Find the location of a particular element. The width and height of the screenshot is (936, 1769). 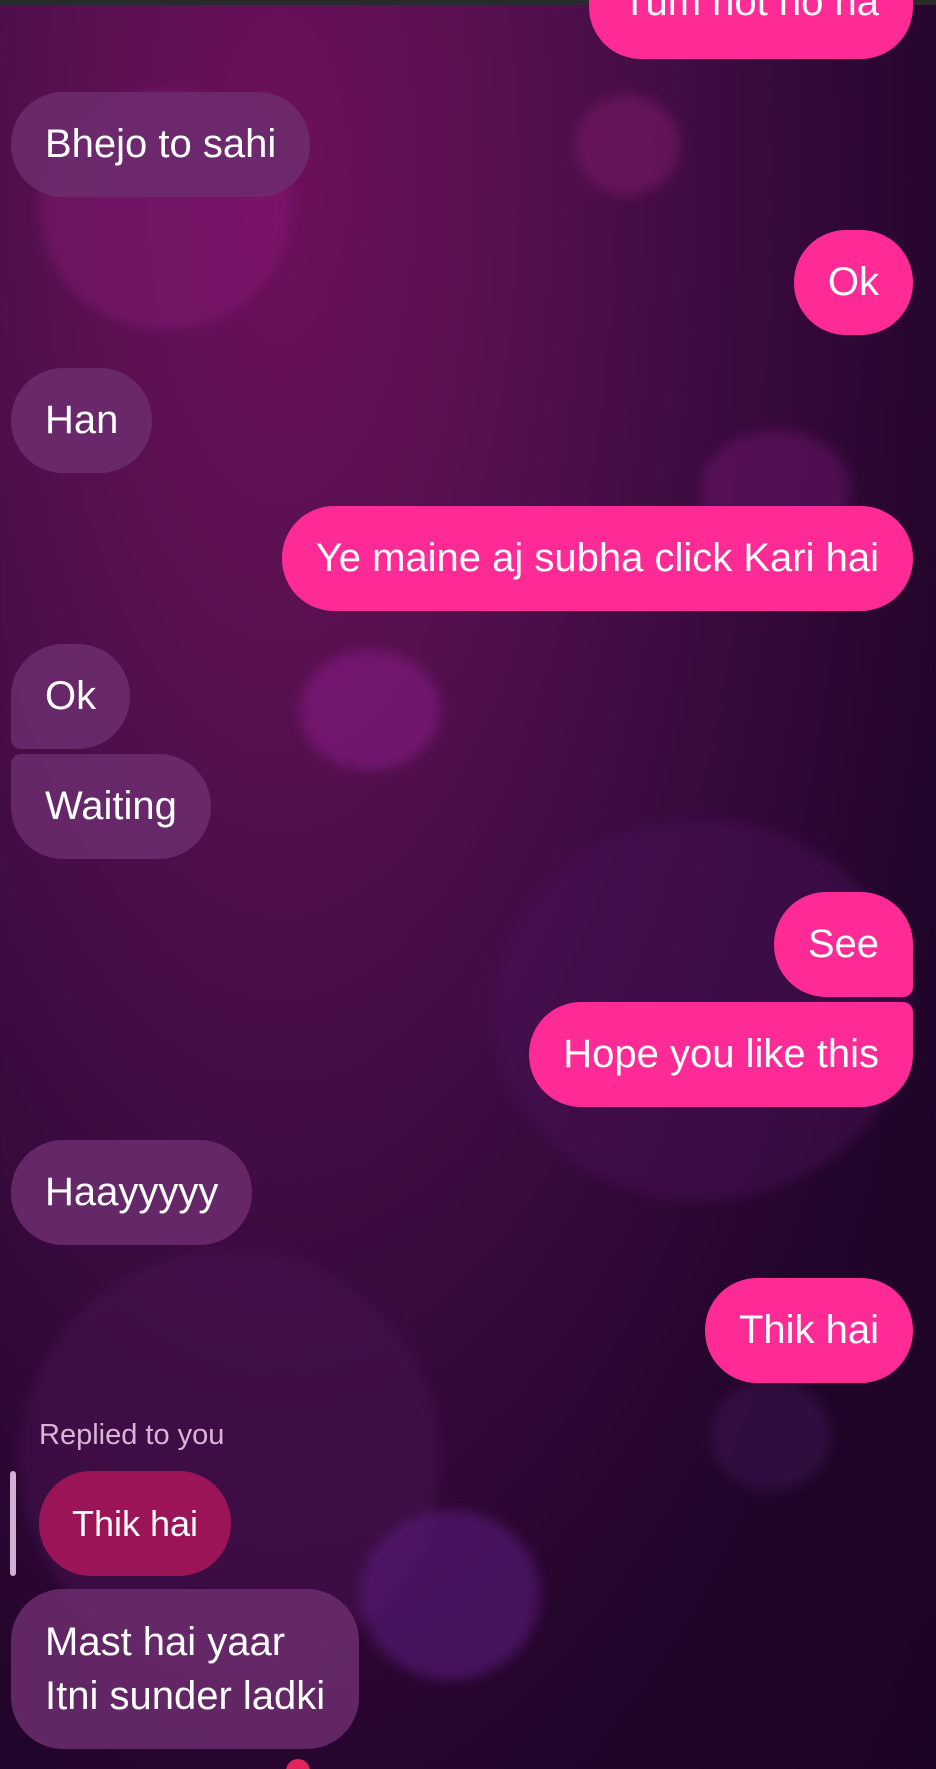

message-bubble-out: Tum hot ho na is located at coordinates (750, 29).